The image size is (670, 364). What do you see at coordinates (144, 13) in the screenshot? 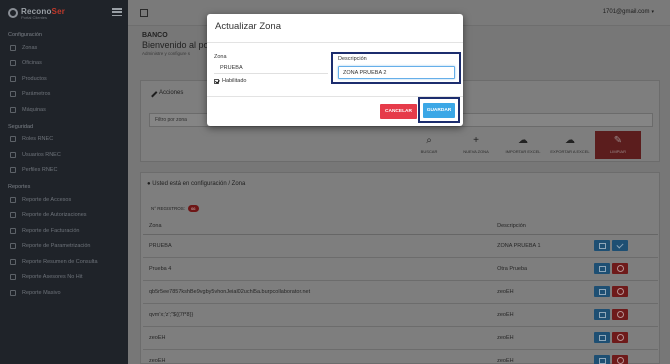
I see `fullscreen-icon` at bounding box center [144, 13].